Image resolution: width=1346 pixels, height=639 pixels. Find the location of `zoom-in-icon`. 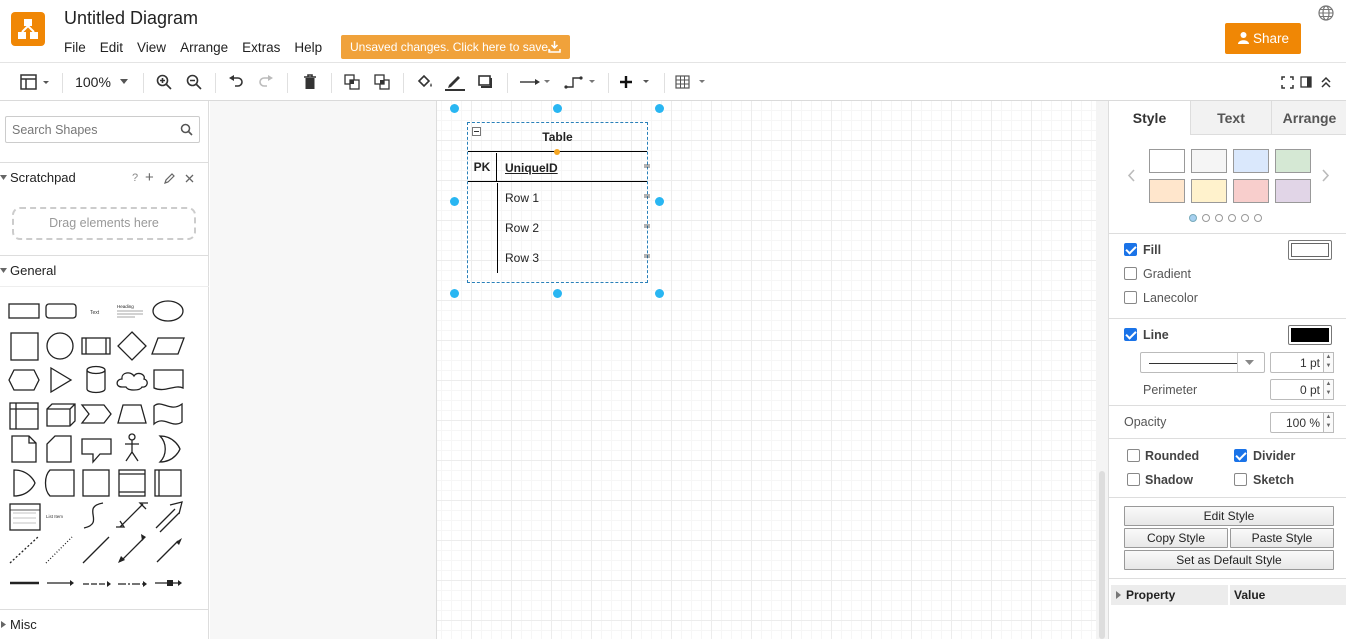

zoom-in-icon is located at coordinates (164, 82).